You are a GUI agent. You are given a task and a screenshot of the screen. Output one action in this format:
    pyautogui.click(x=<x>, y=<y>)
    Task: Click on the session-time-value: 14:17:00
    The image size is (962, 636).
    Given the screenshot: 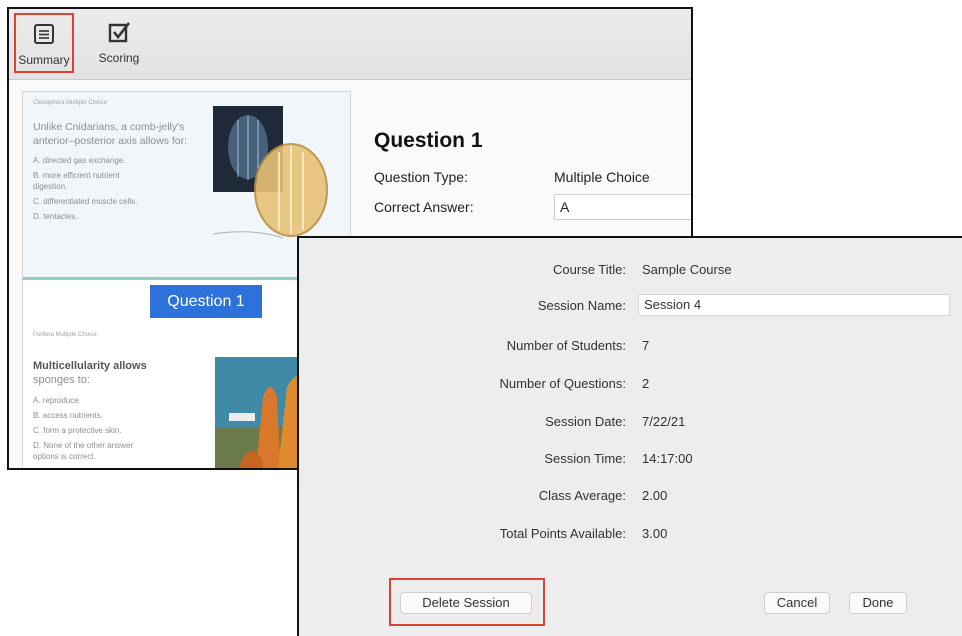 What is the action you would take?
    pyautogui.click(x=667, y=458)
    